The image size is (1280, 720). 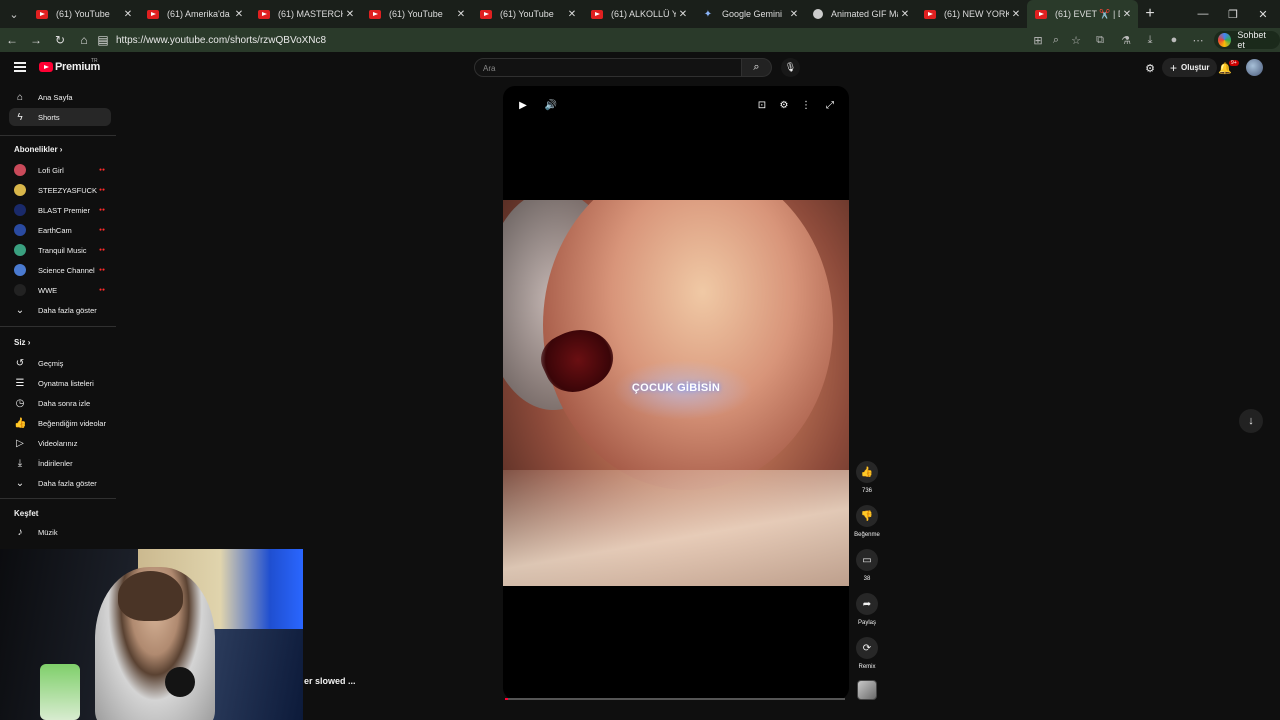 What do you see at coordinates (1150, 14) in the screenshot?
I see `new-tab-button: +` at bounding box center [1150, 14].